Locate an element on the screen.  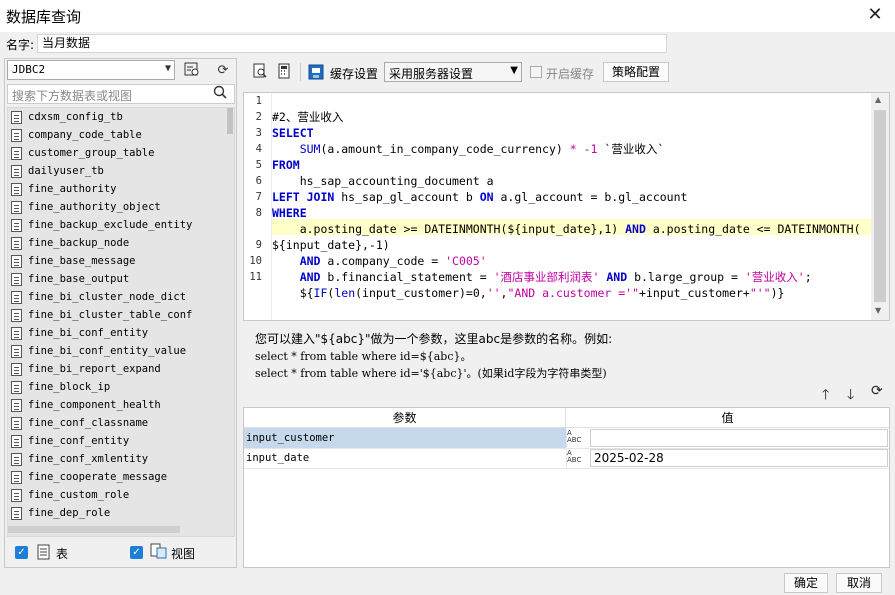
close-icon: ✕ is located at coordinates (875, 15).